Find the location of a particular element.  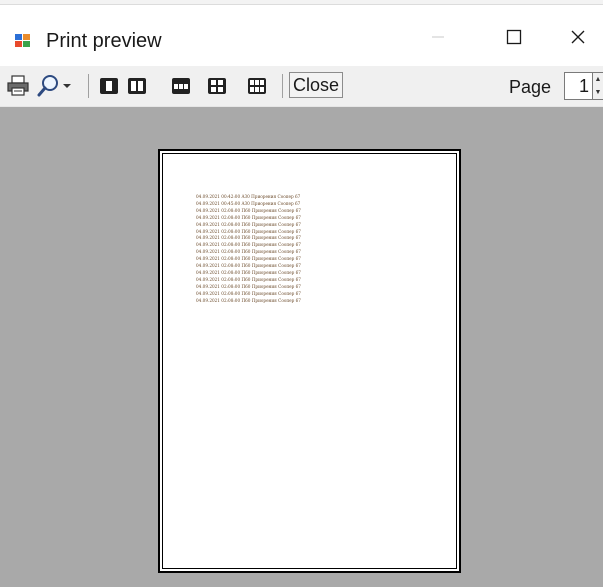

maximize-icon is located at coordinates (514, 37).